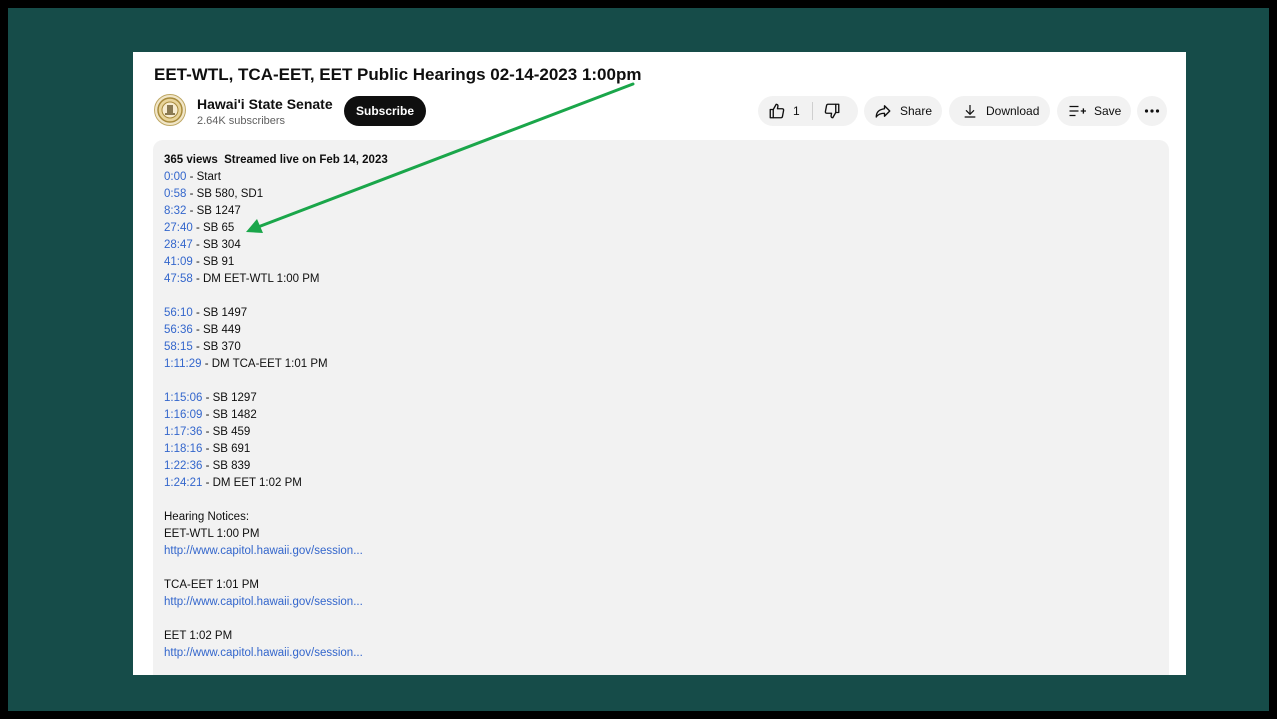  What do you see at coordinates (183, 466) in the screenshot?
I see `chapter-timestamp-link: 1:22:36` at bounding box center [183, 466].